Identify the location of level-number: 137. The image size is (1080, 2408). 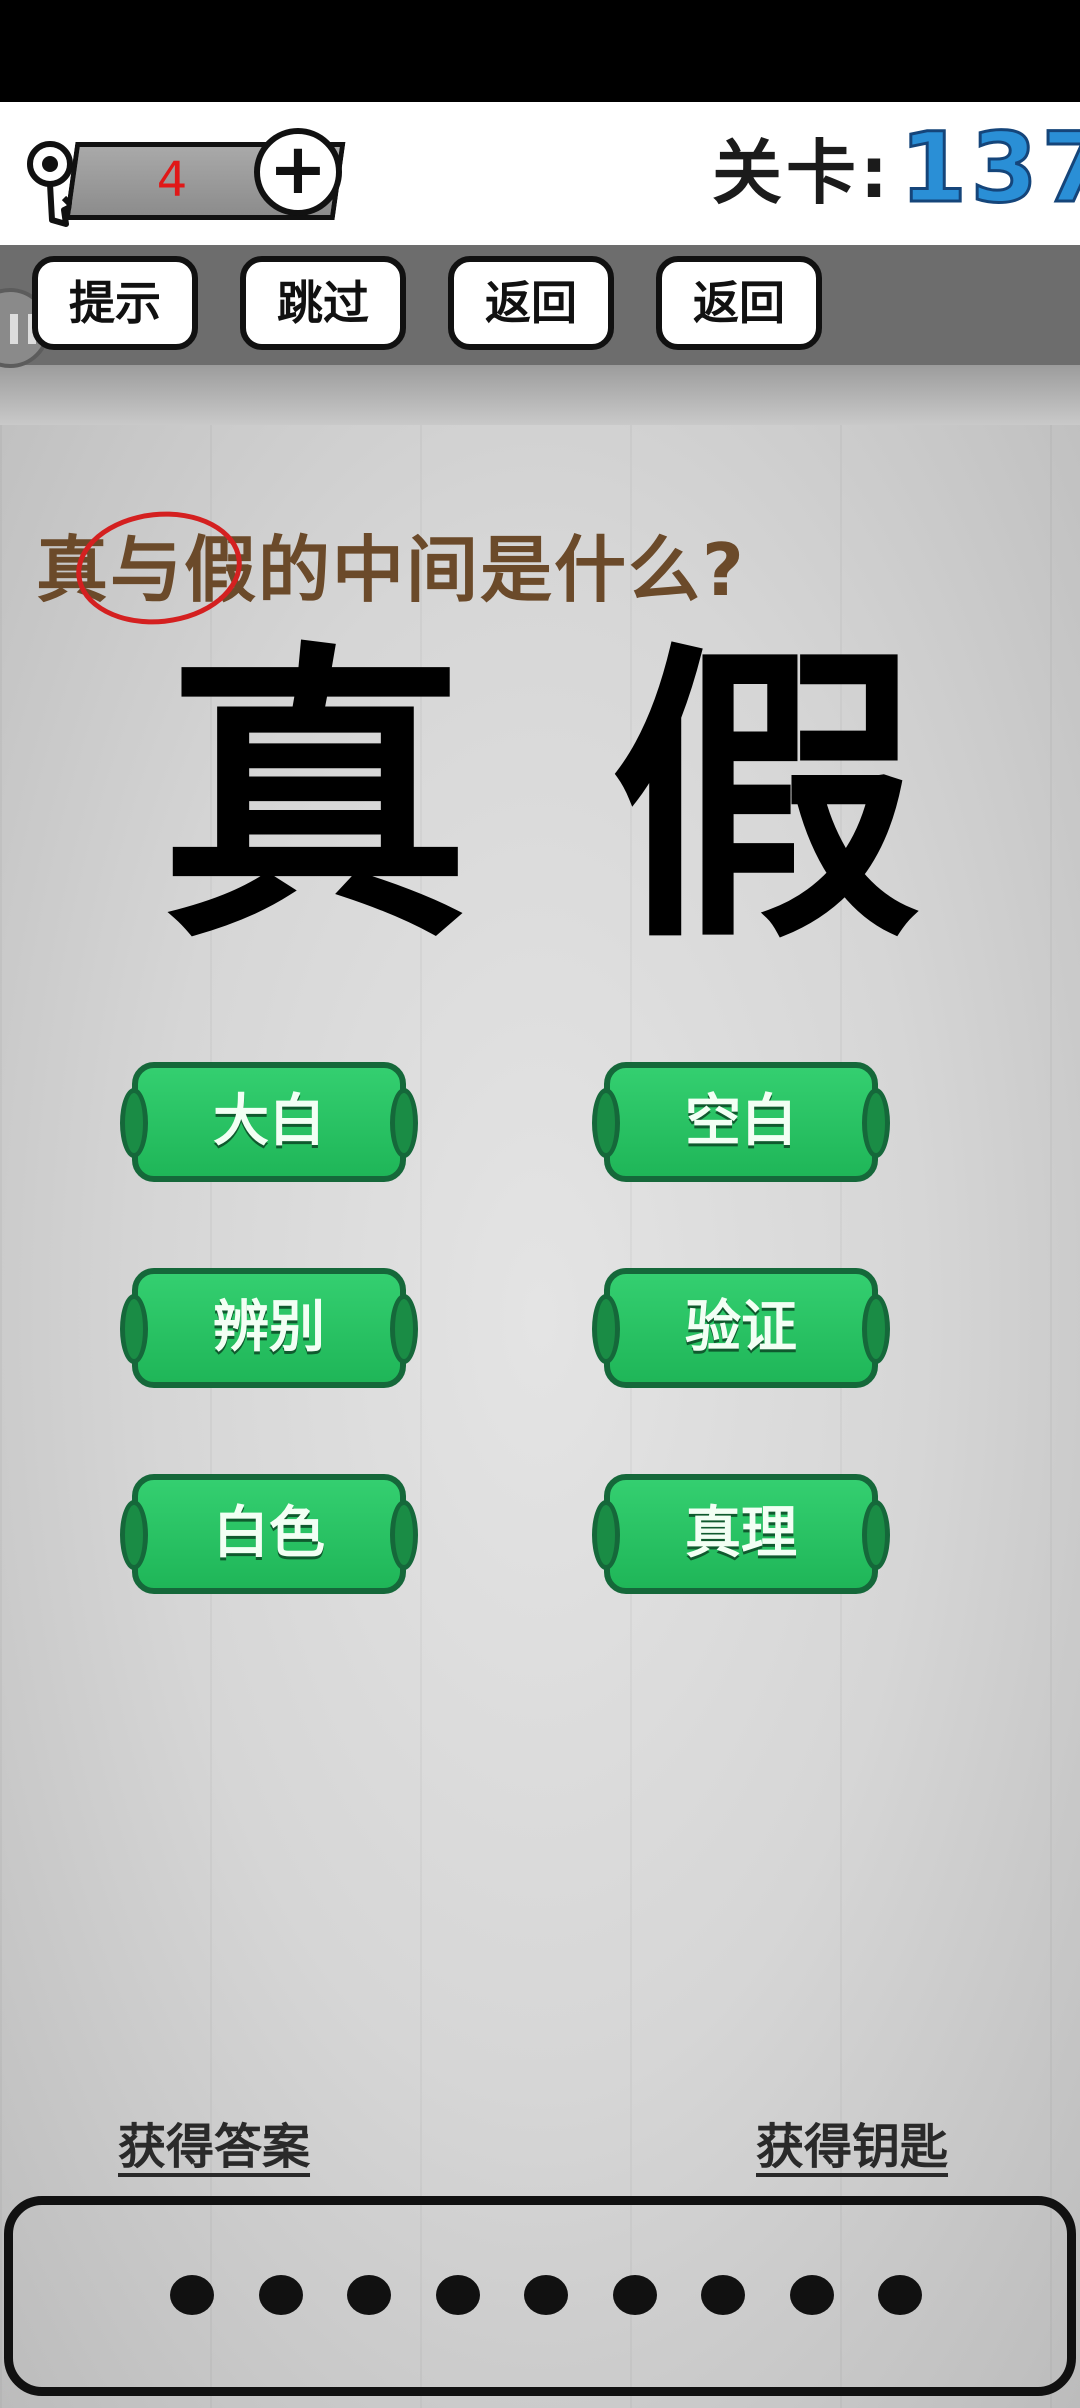
(989, 168).